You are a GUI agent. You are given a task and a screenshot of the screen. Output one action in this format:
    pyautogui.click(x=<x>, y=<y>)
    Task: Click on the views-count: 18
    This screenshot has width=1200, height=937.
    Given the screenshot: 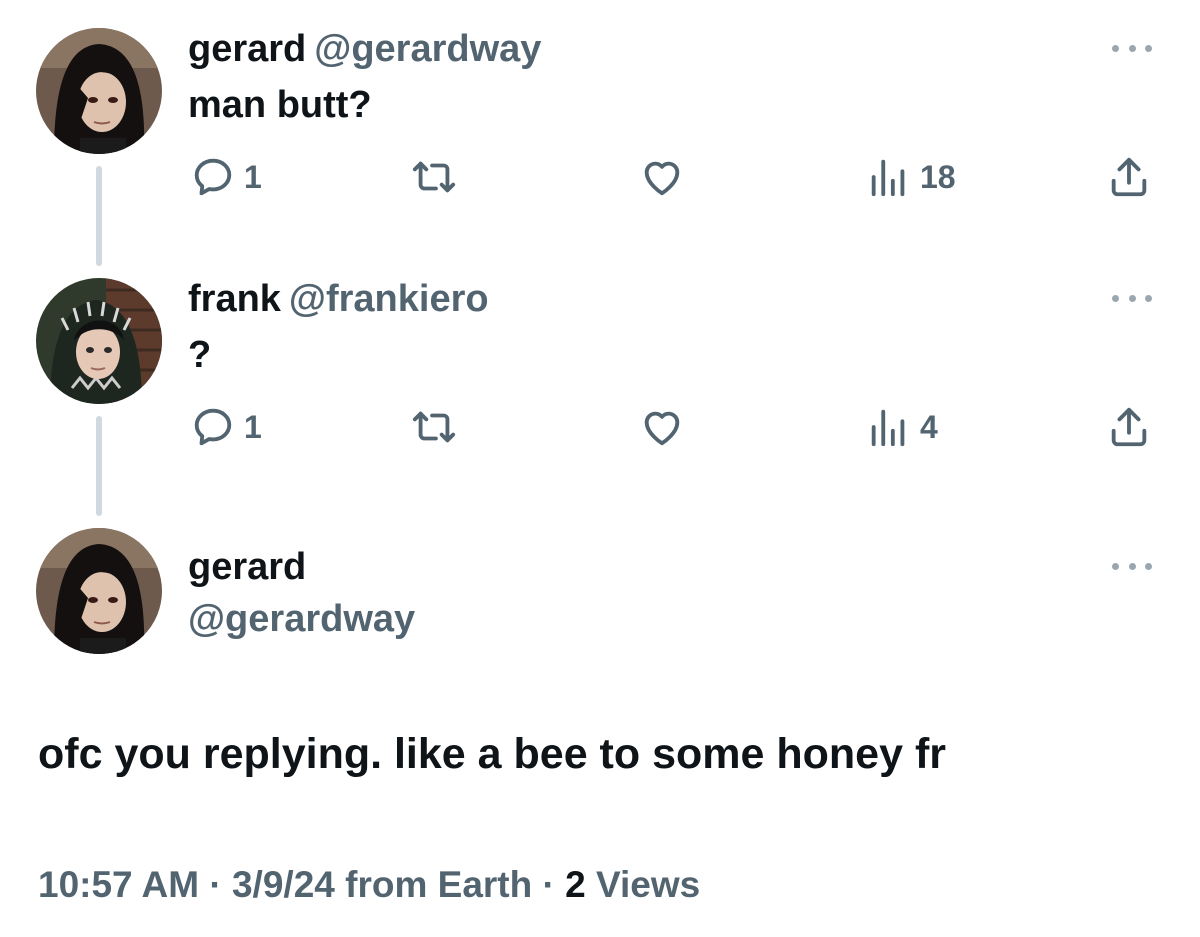 What is the action you would take?
    pyautogui.click(x=938, y=176)
    